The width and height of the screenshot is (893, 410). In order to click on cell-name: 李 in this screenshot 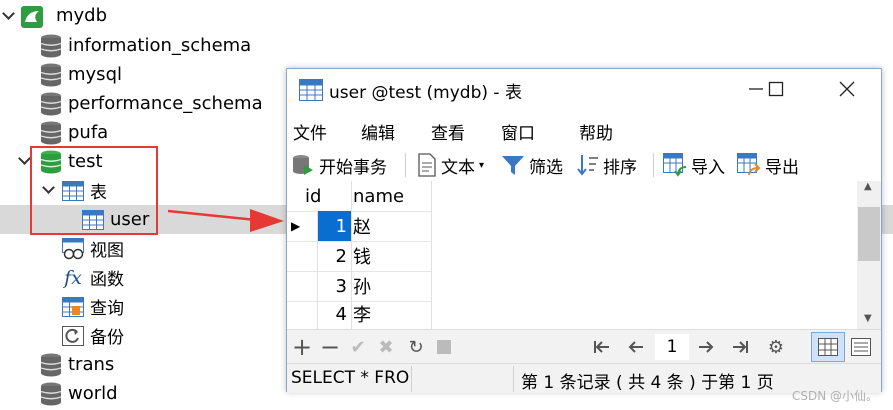, I will do `click(392, 314)`.